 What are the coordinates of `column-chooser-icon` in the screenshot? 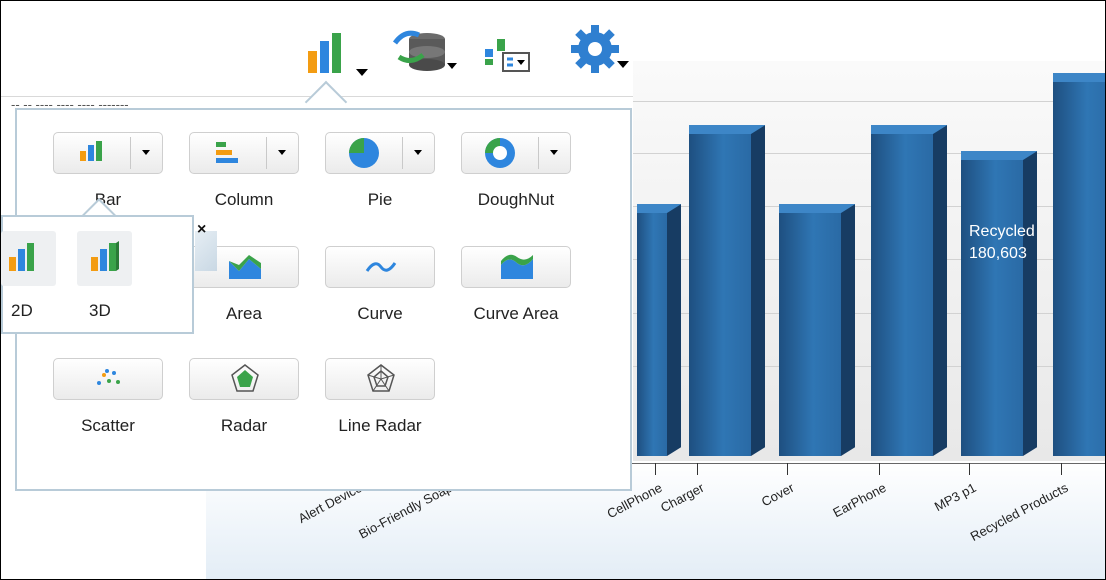 It's located at (508, 52).